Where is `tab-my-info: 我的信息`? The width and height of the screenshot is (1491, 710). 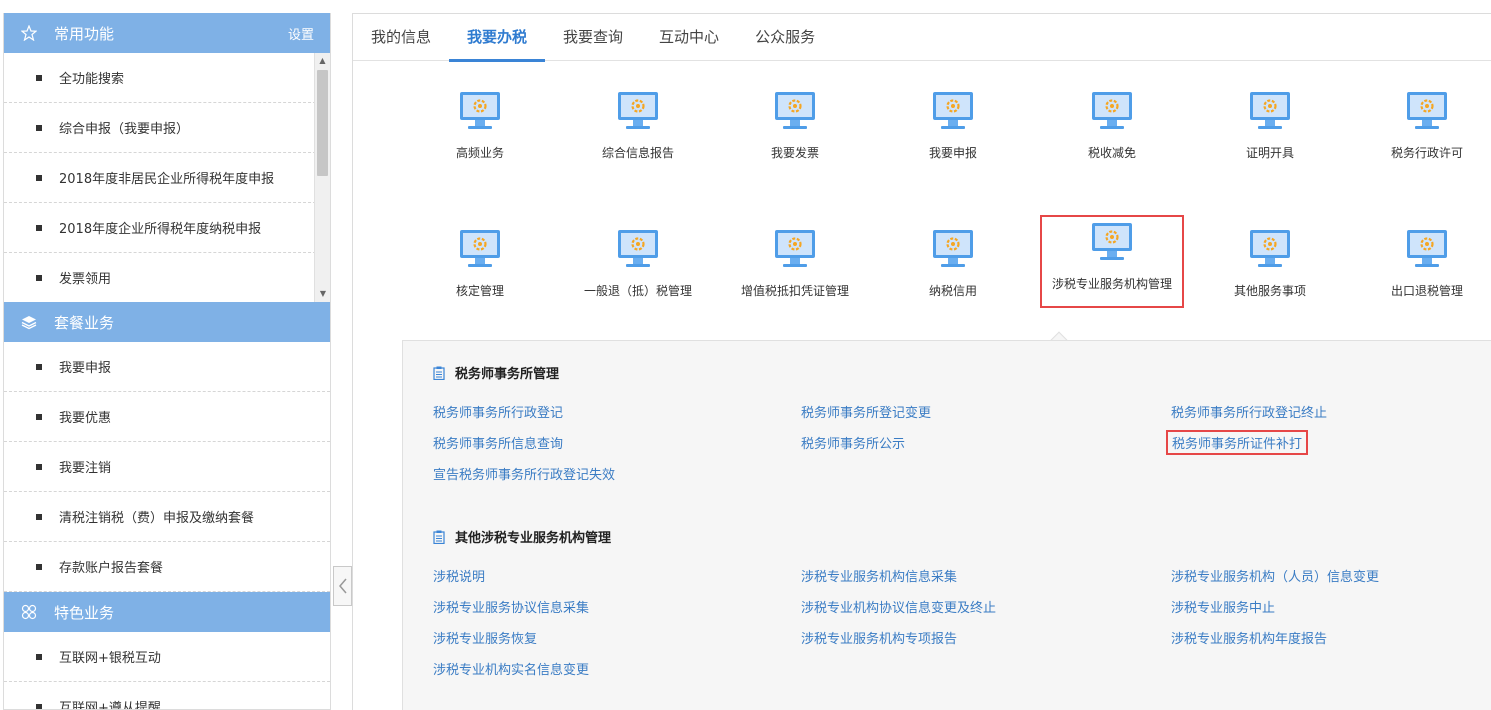 tab-my-info: 我的信息 is located at coordinates (401, 37).